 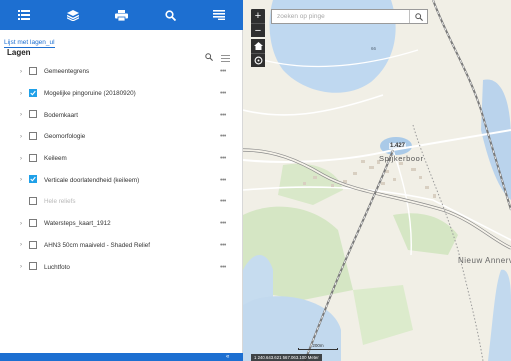 I want to click on map-label-town: Spijkerboor, so click(x=401, y=158).